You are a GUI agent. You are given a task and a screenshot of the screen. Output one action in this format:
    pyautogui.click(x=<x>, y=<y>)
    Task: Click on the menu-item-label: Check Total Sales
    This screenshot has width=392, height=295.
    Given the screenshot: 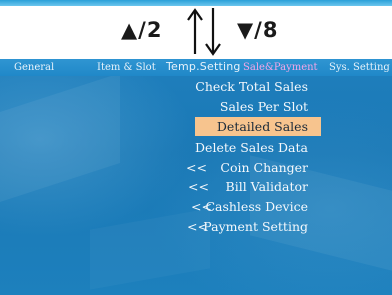 What is the action you would take?
    pyautogui.click(x=251, y=86)
    